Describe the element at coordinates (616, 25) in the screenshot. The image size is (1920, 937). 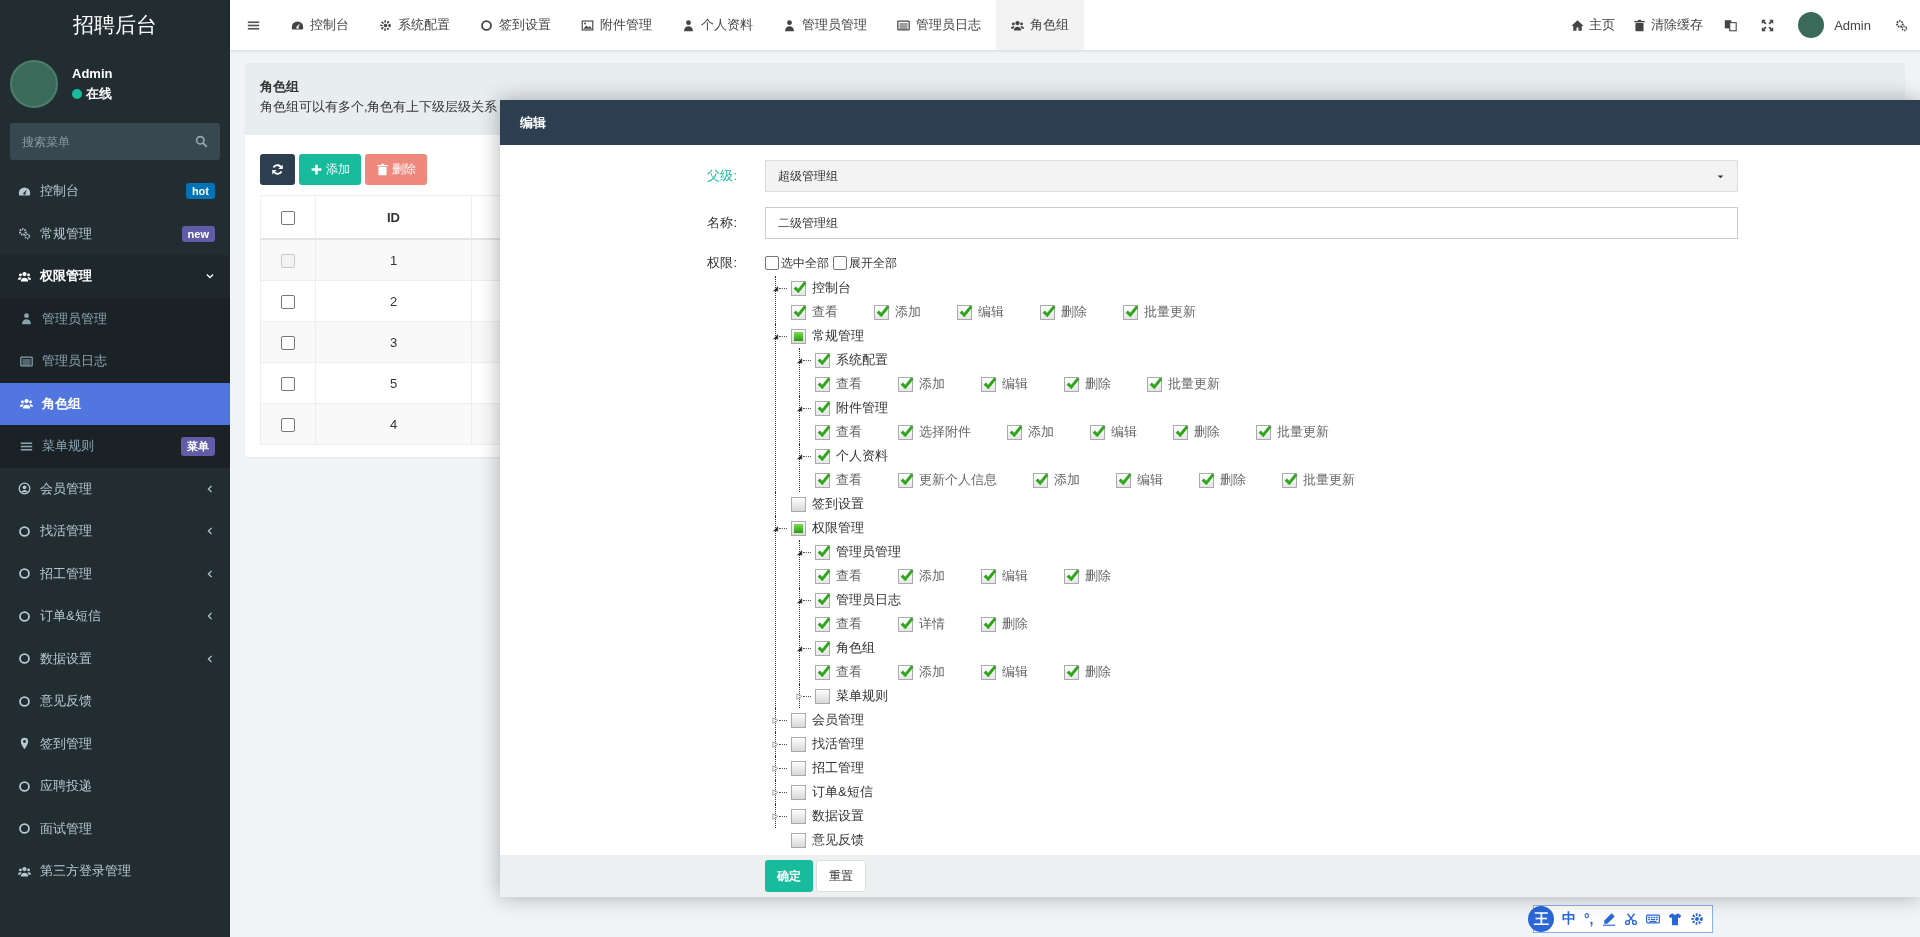
I see `tab: 附件管理` at that location.